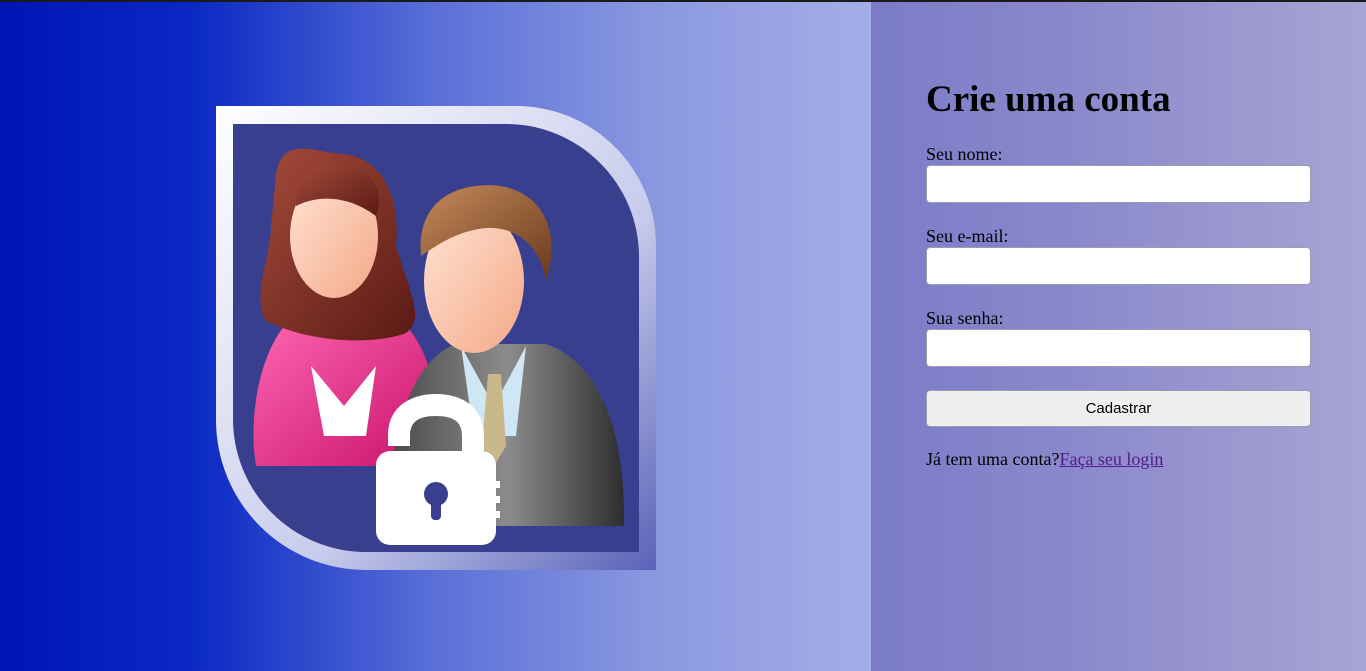  Describe the element at coordinates (964, 154) in the screenshot. I see `name-label: Seu nome:` at that location.